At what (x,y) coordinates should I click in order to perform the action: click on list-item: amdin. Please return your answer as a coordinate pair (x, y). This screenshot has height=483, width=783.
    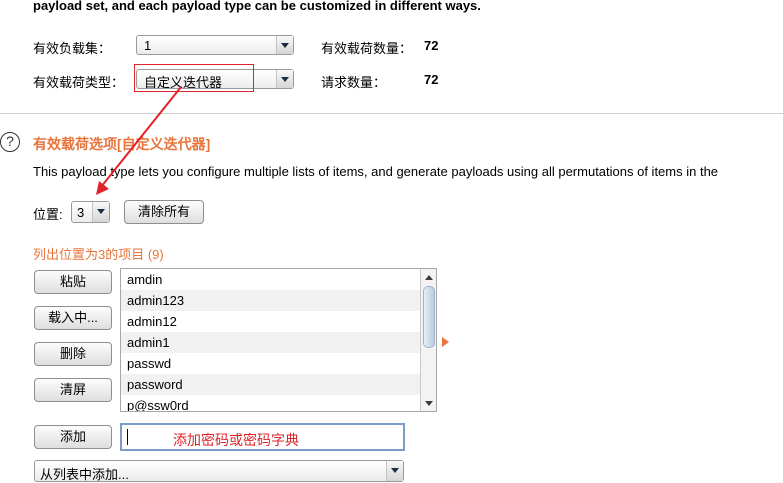
    Looking at the image, I should click on (278, 279).